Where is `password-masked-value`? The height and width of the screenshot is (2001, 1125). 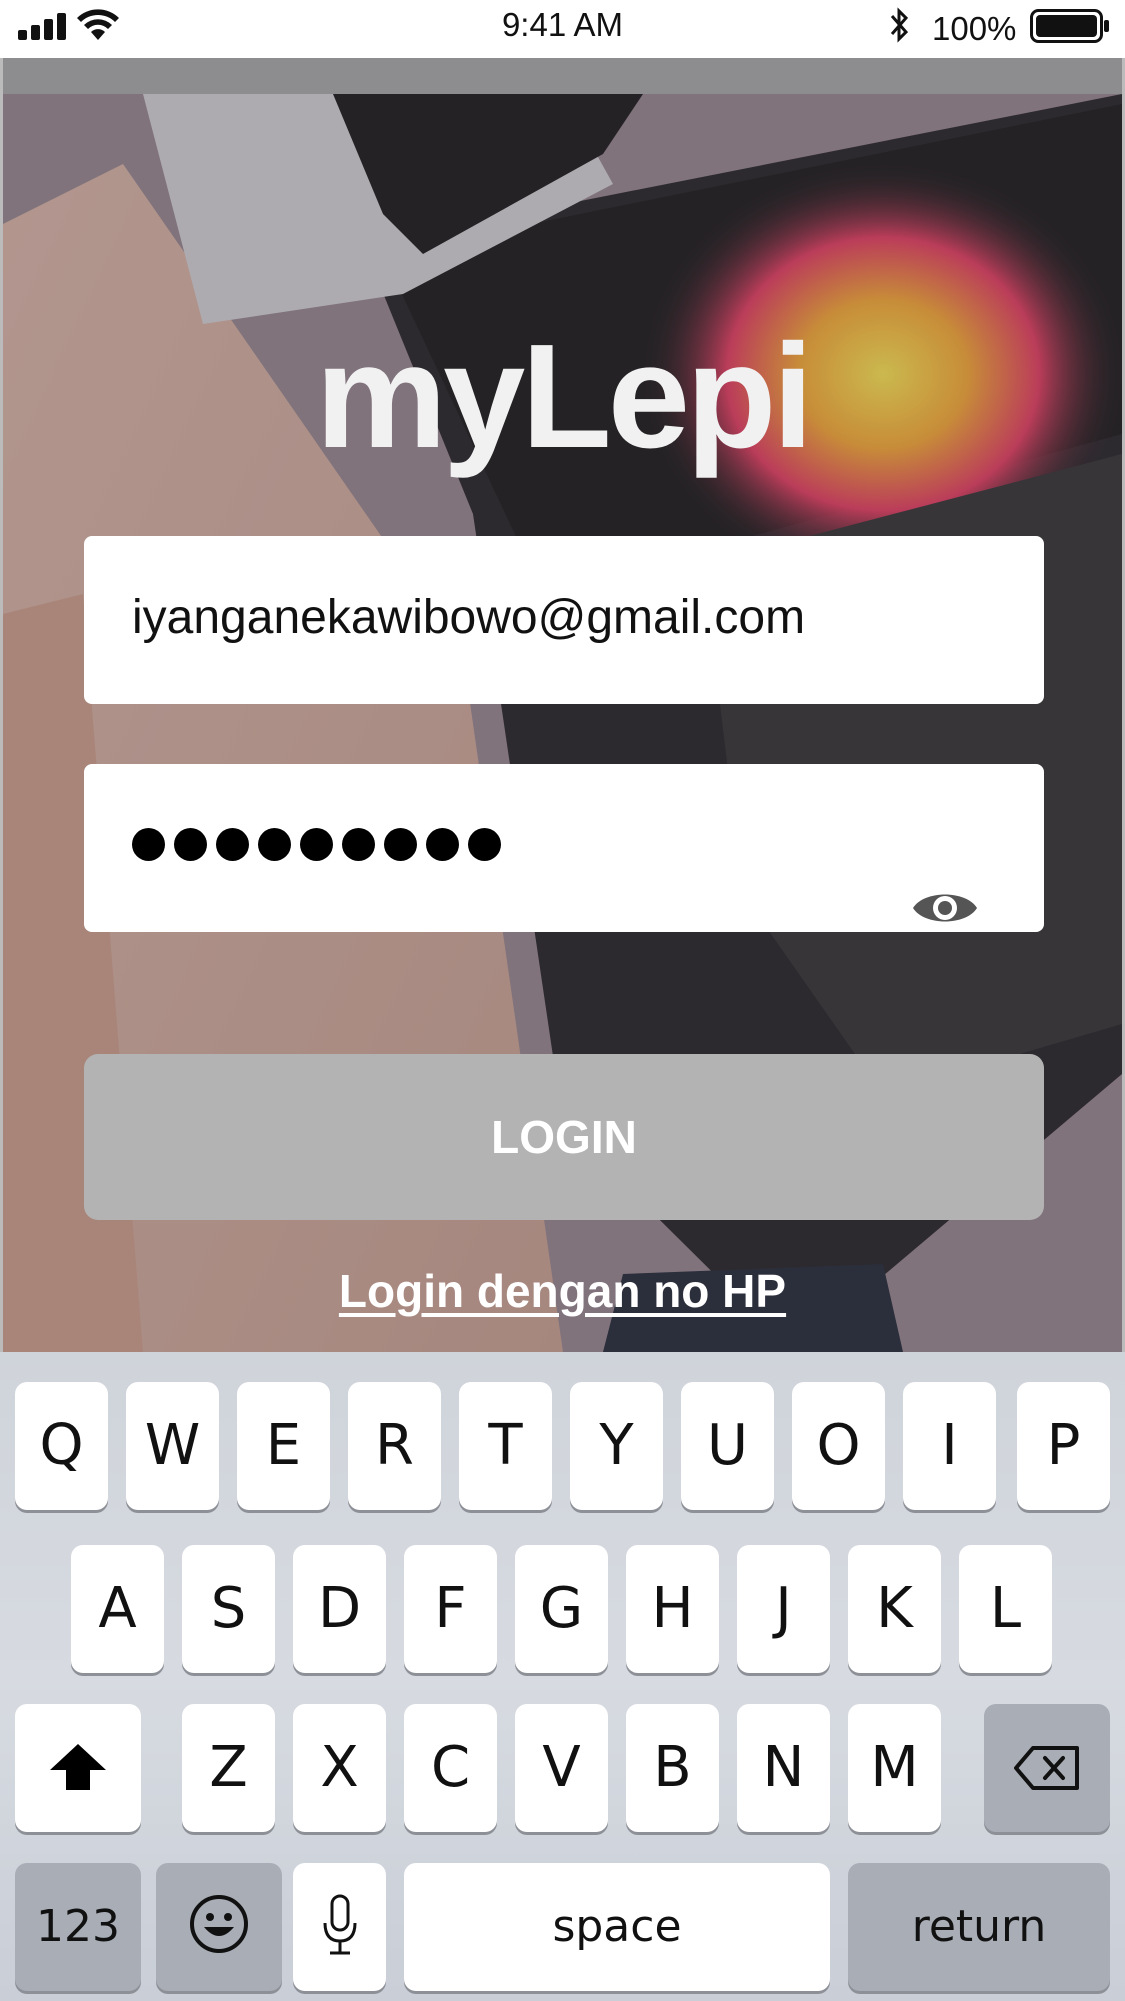
password-masked-value is located at coordinates (316, 844).